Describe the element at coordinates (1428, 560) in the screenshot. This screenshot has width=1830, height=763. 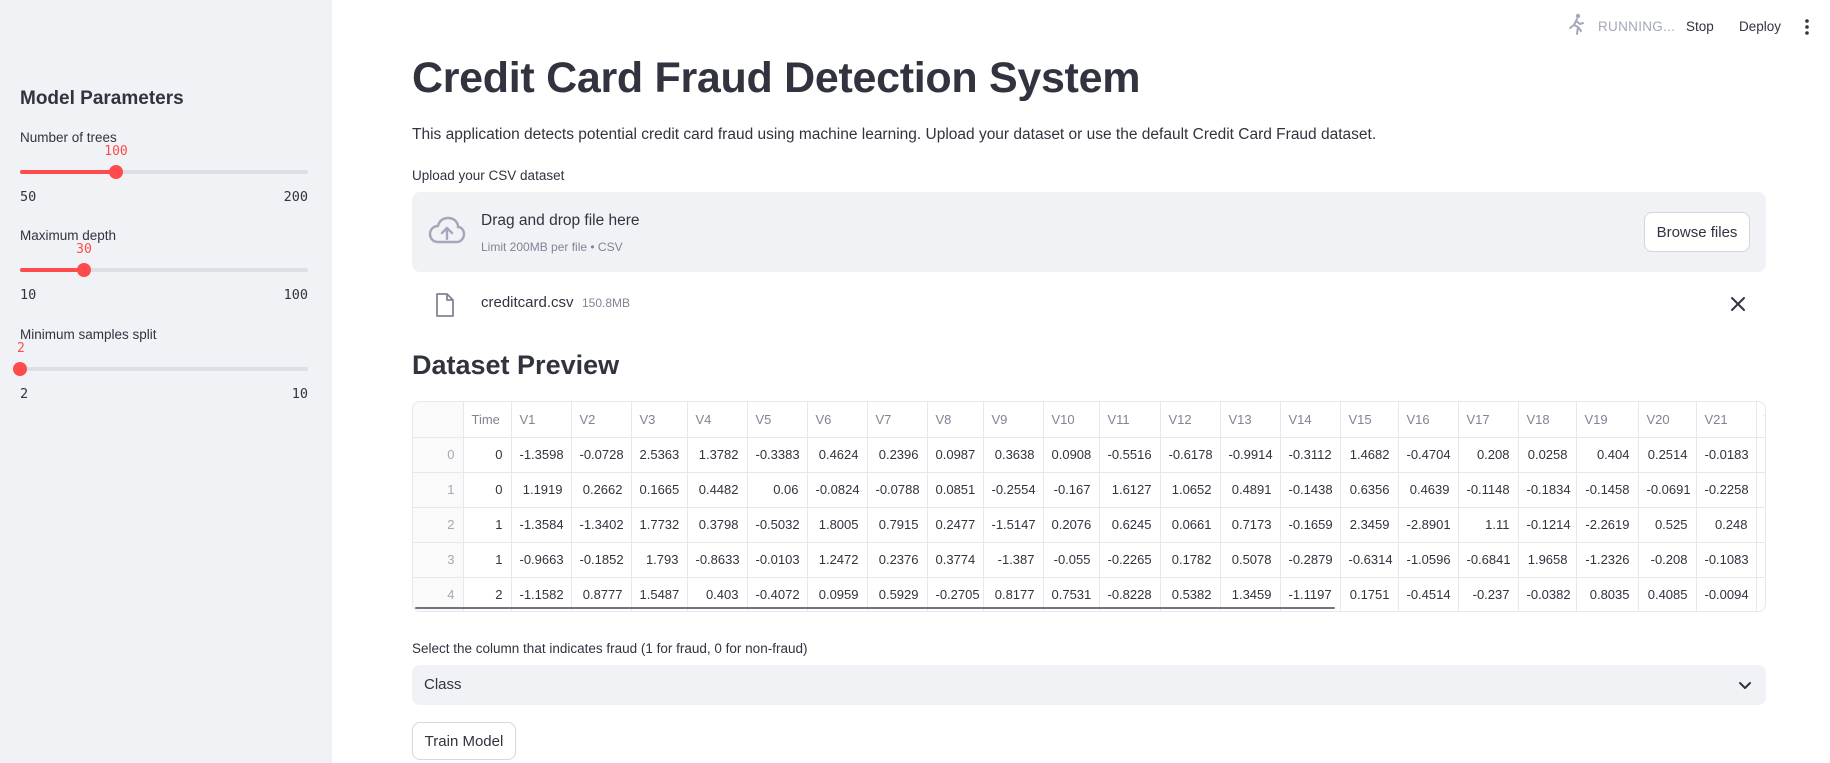
I see `table-cell: -1.0596` at that location.